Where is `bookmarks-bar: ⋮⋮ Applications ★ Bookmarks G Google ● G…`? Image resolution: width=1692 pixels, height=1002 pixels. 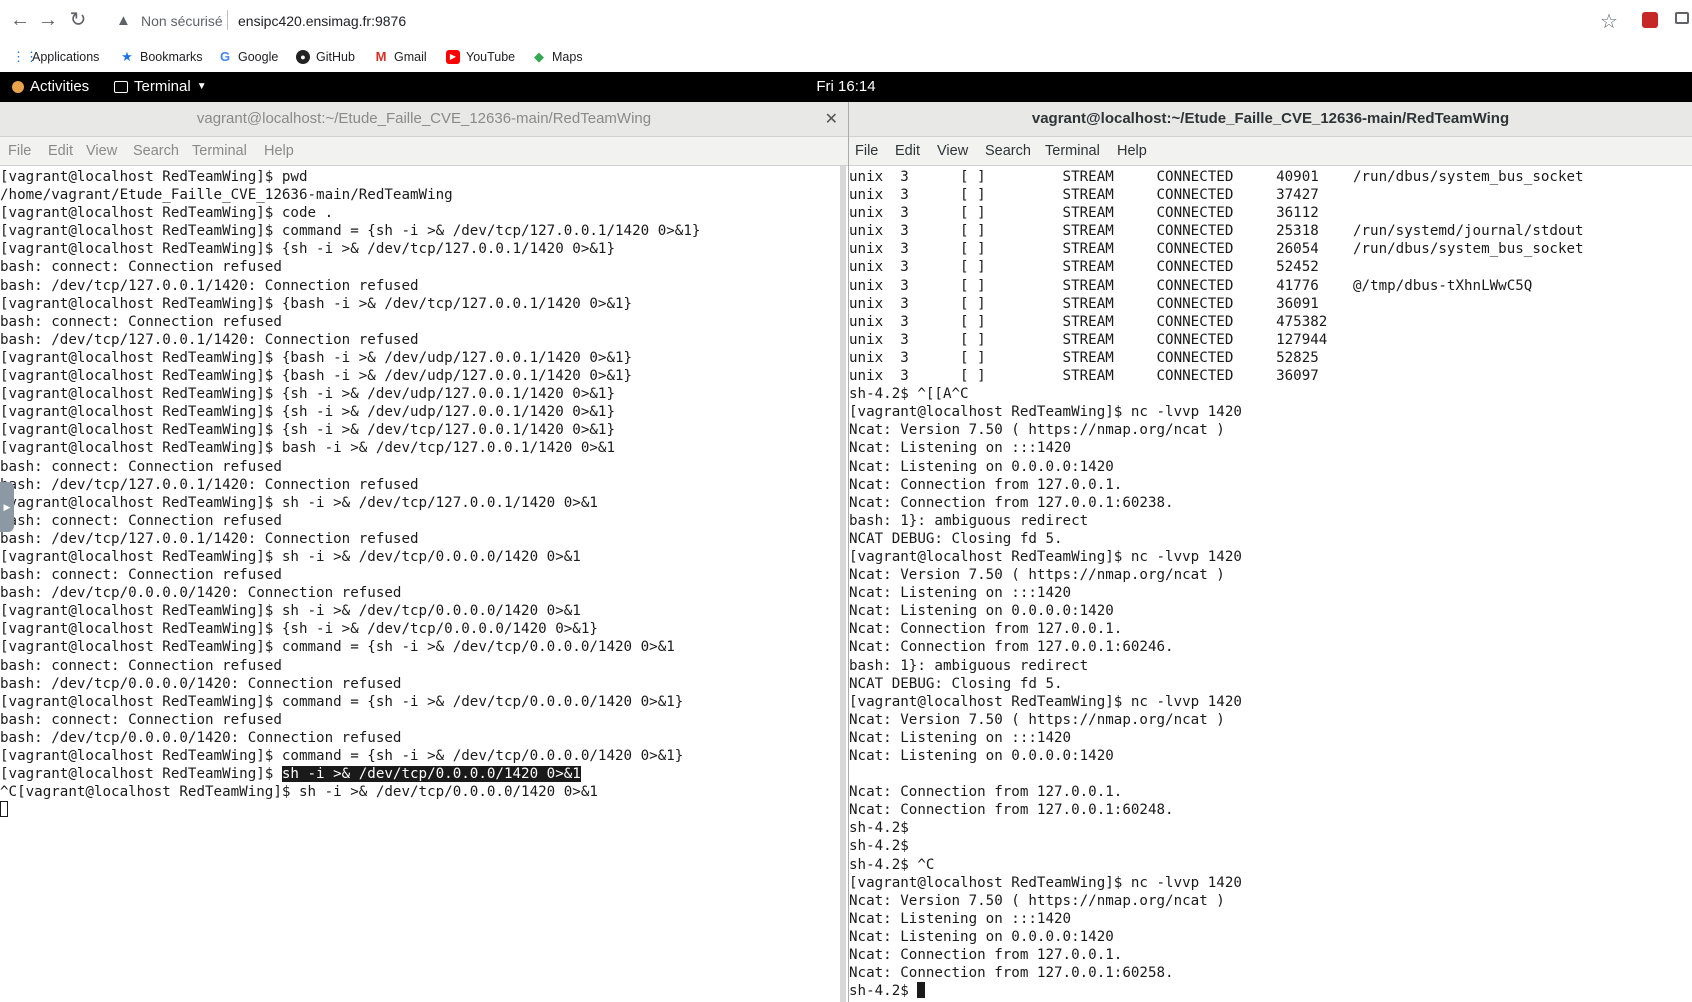
bookmarks-bar: ⋮⋮ Applications ★ Bookmarks G Google ● G… is located at coordinates (846, 57).